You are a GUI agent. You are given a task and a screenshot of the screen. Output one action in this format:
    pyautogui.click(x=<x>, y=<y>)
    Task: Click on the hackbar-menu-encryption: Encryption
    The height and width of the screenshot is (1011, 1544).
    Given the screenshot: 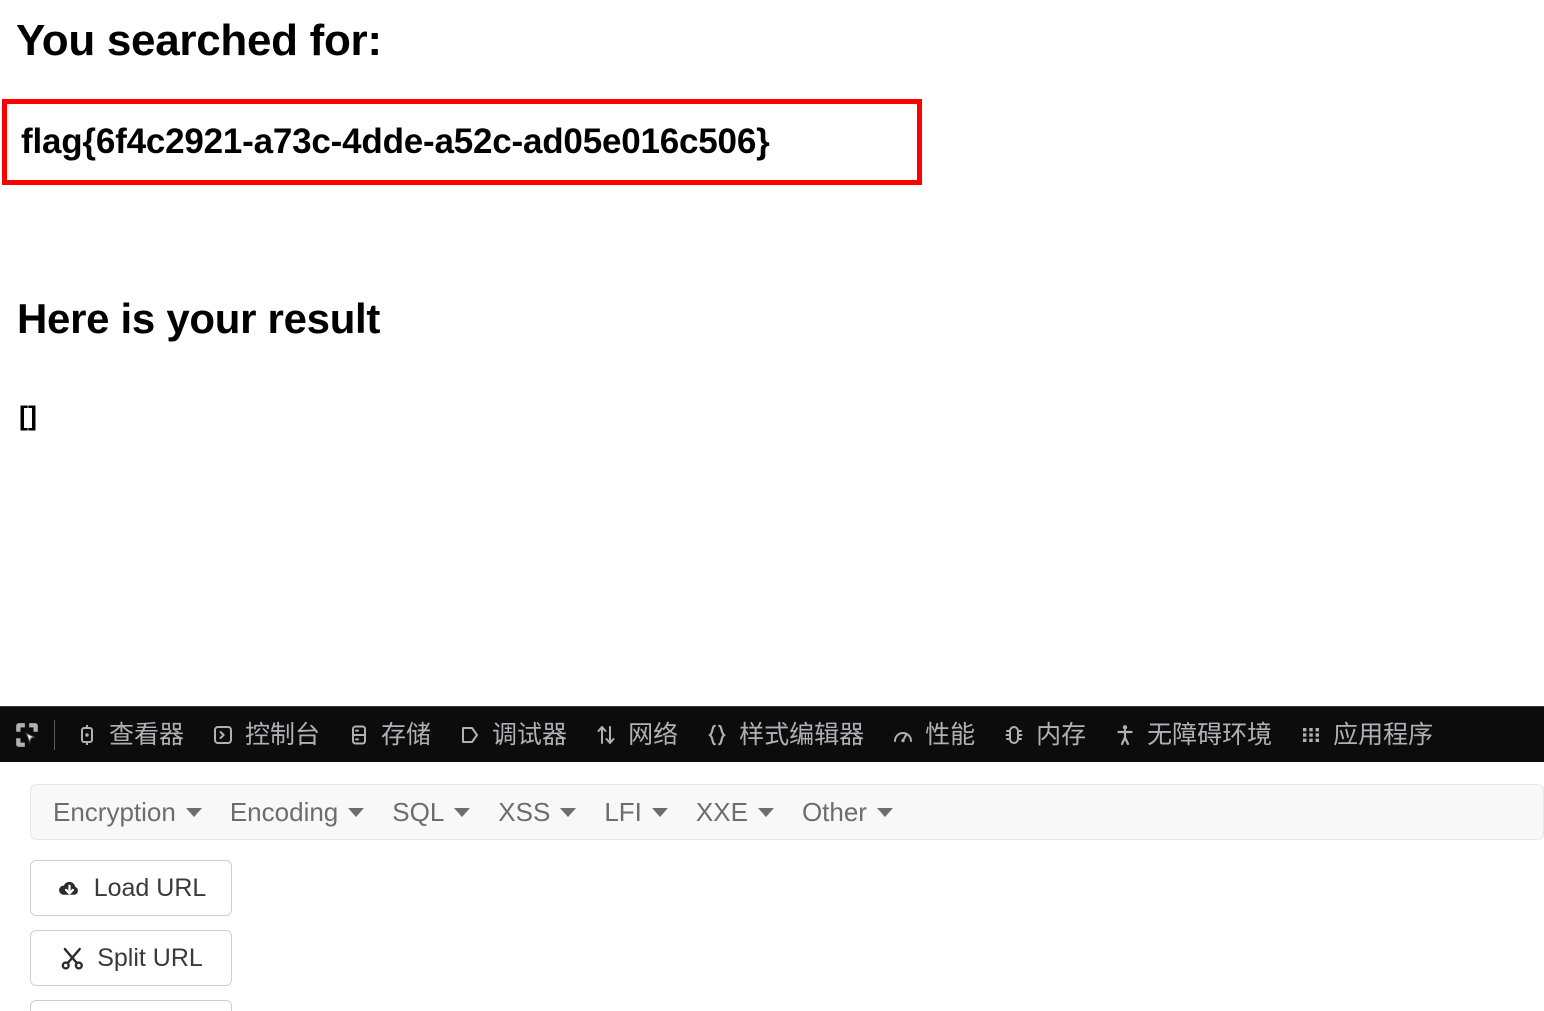 What is the action you would take?
    pyautogui.click(x=127, y=812)
    